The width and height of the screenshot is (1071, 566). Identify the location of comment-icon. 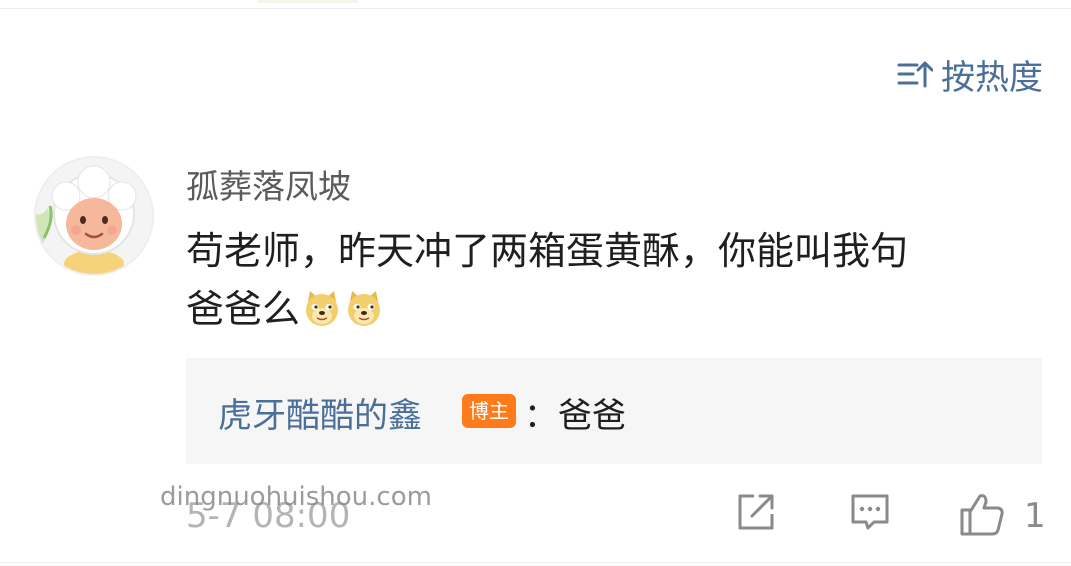
(870, 512).